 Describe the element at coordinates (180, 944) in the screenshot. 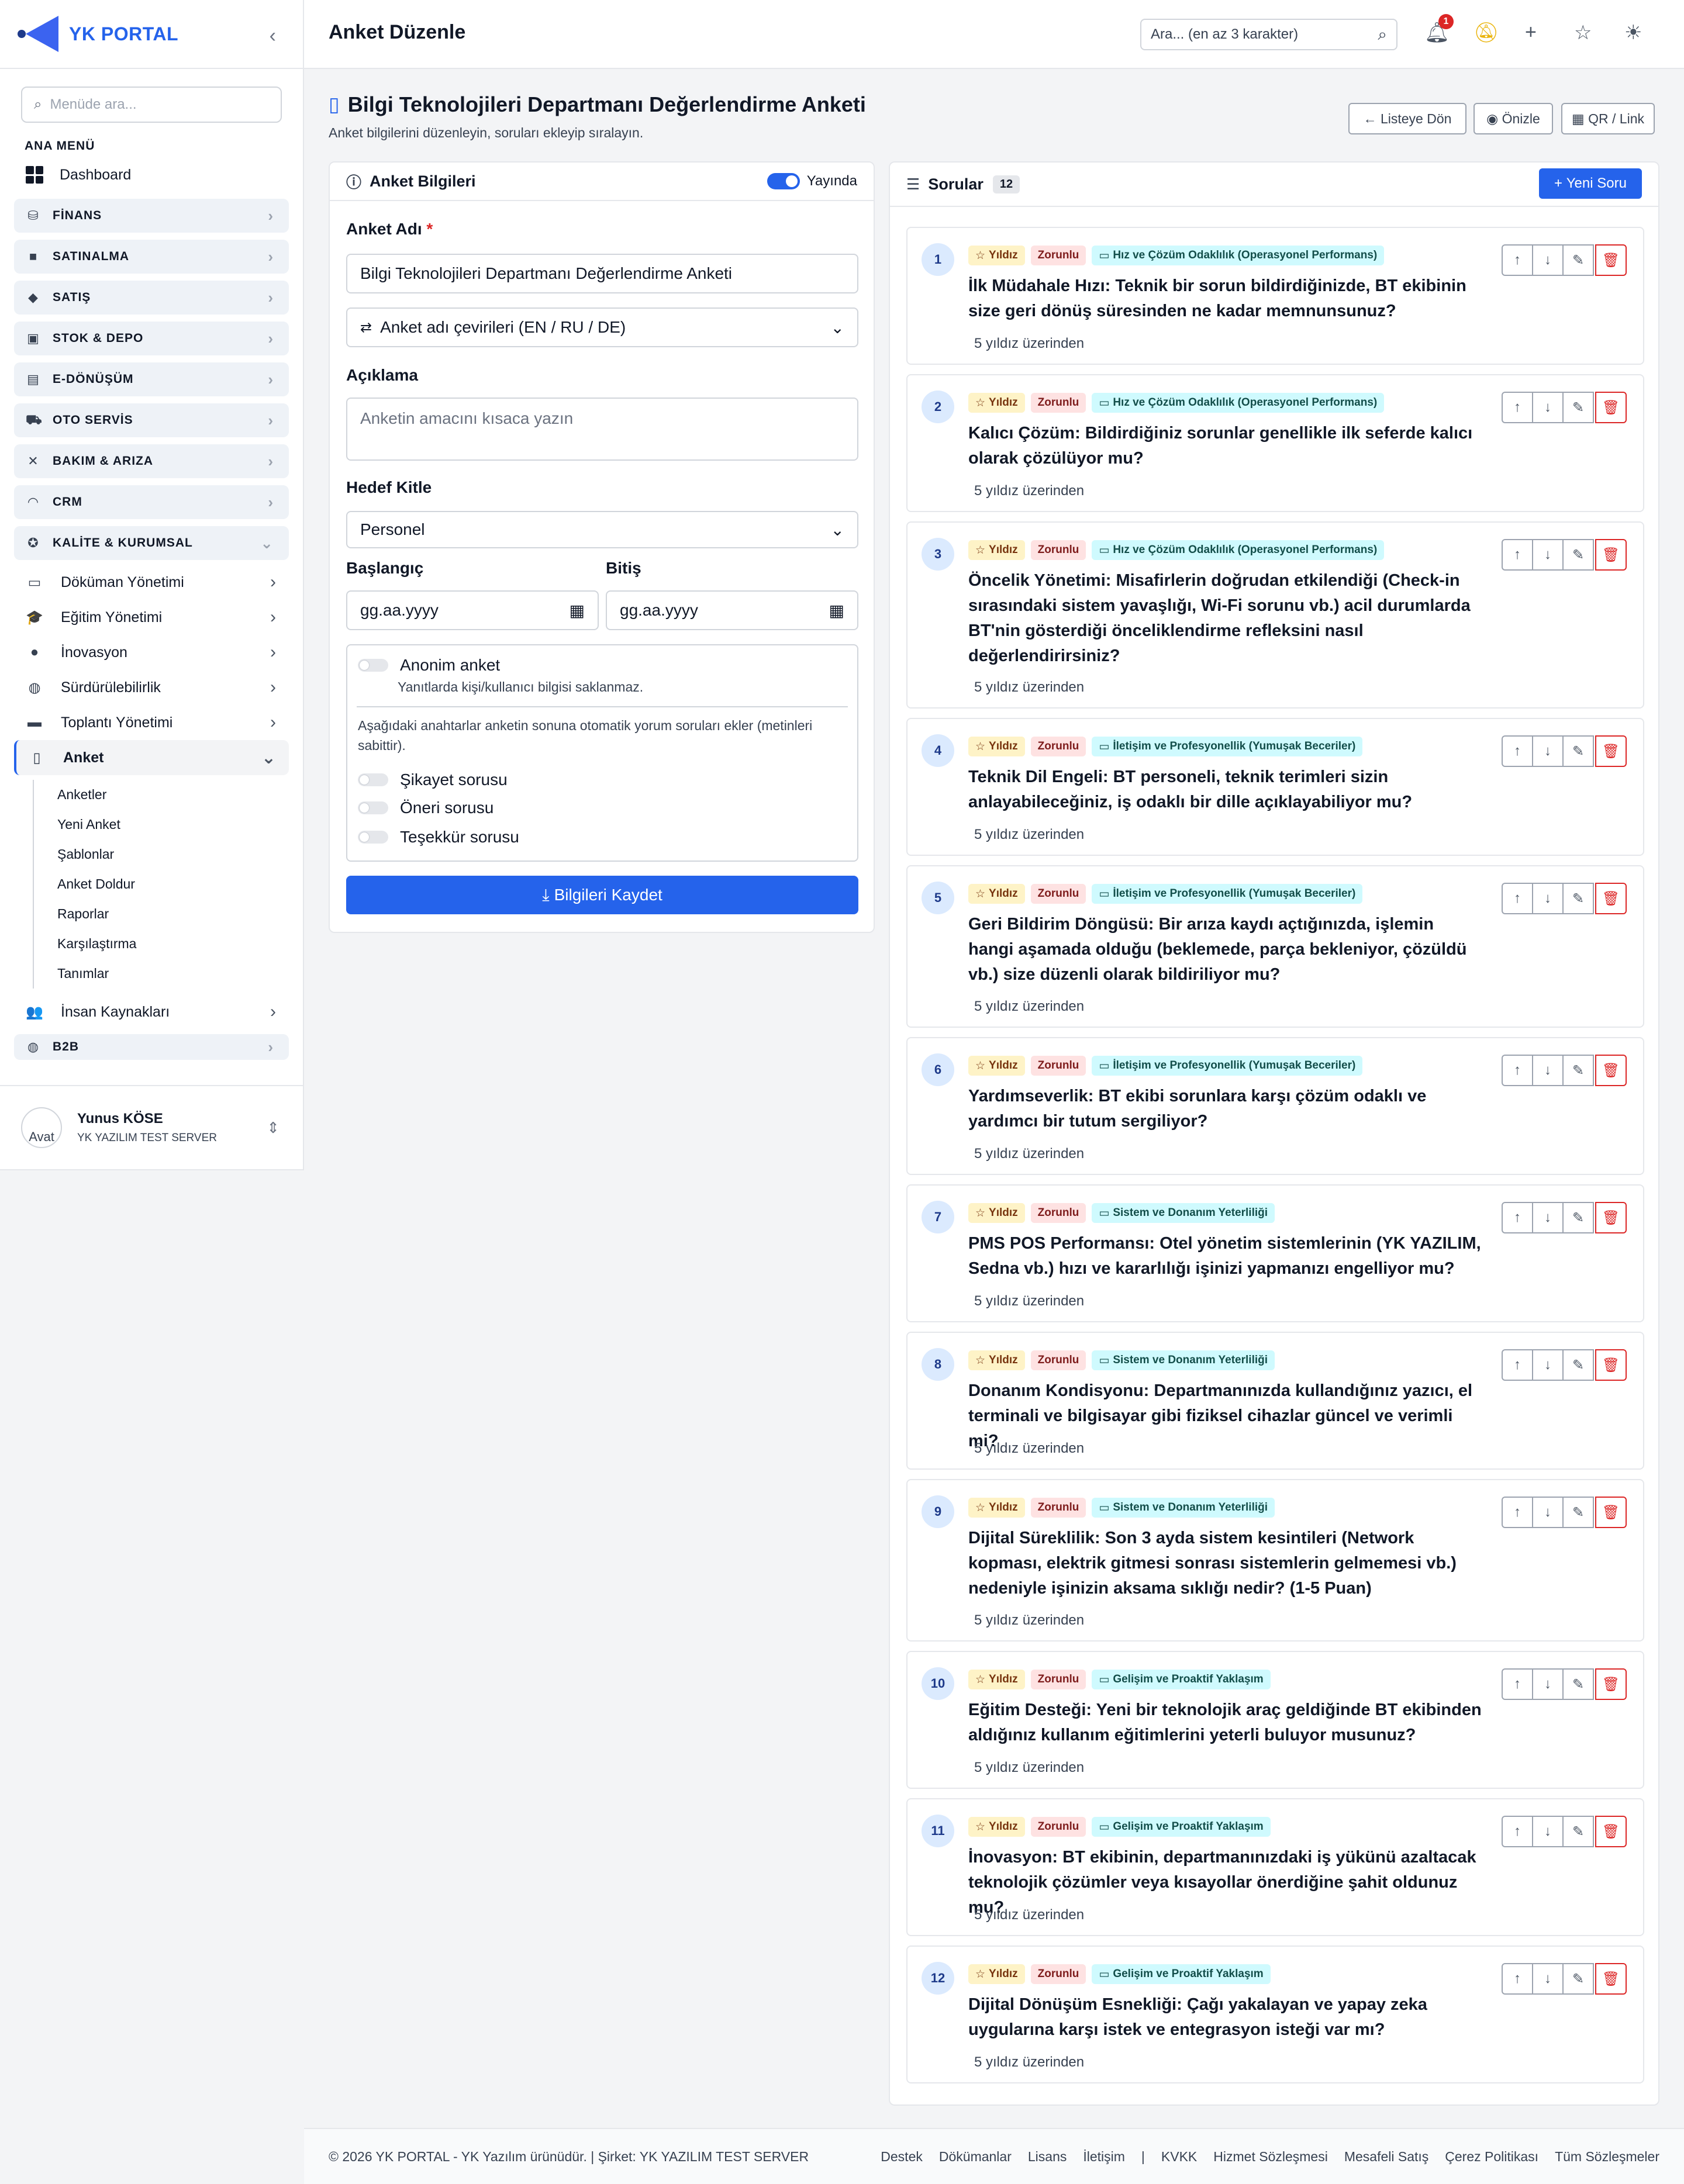

I see `sidebar-subitem-anket-5: Karşılaştırma` at that location.